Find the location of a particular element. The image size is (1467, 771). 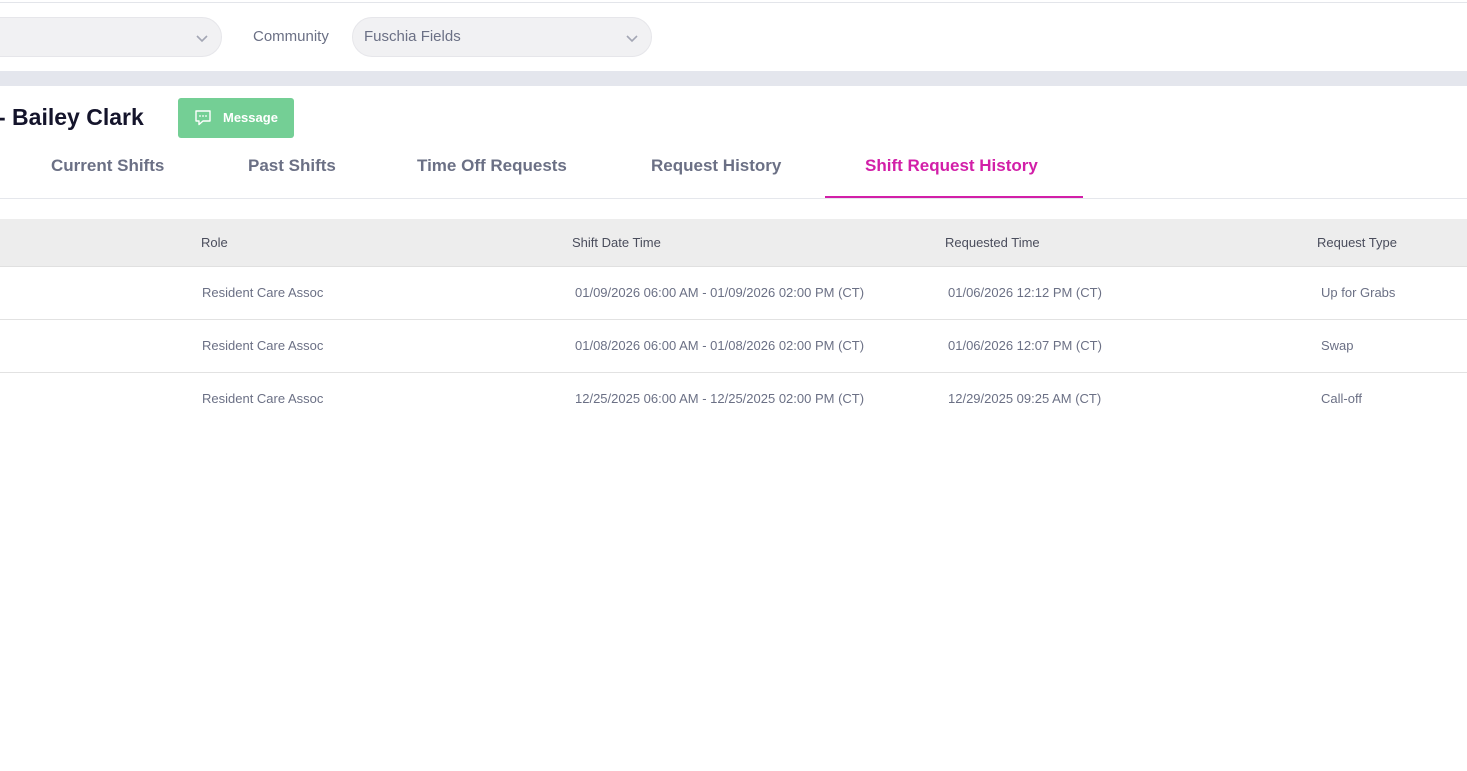

cell-request-type: Up for Grabs is located at coordinates (1358, 292).